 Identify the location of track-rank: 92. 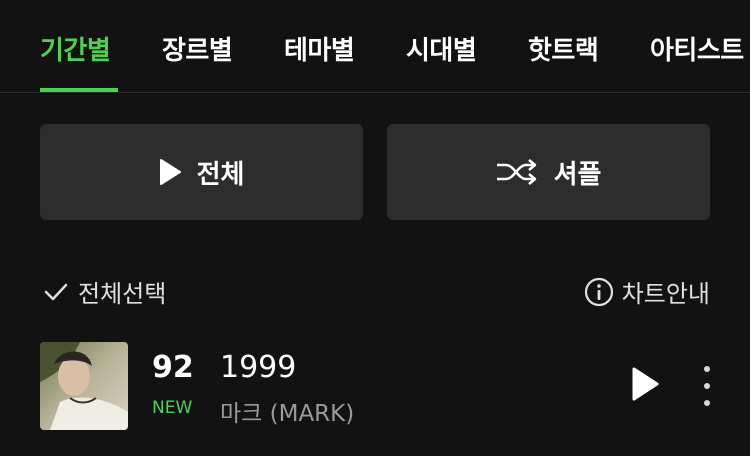
(173, 367).